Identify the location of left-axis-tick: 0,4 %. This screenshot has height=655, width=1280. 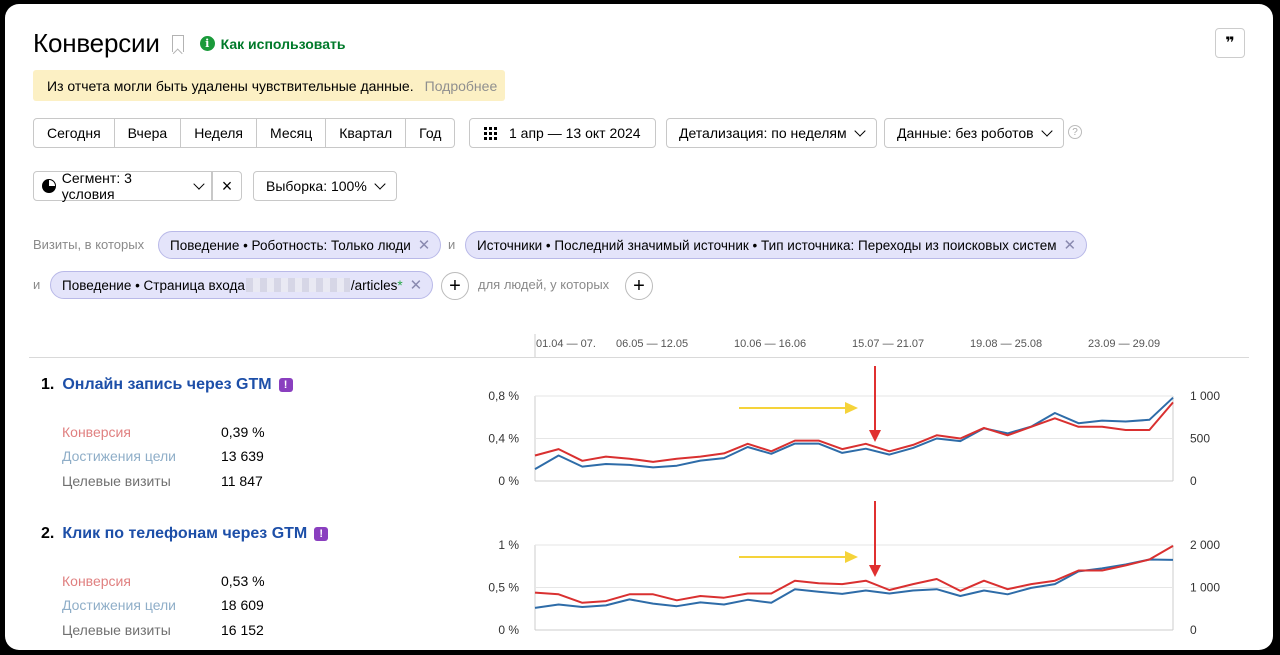
(503, 439).